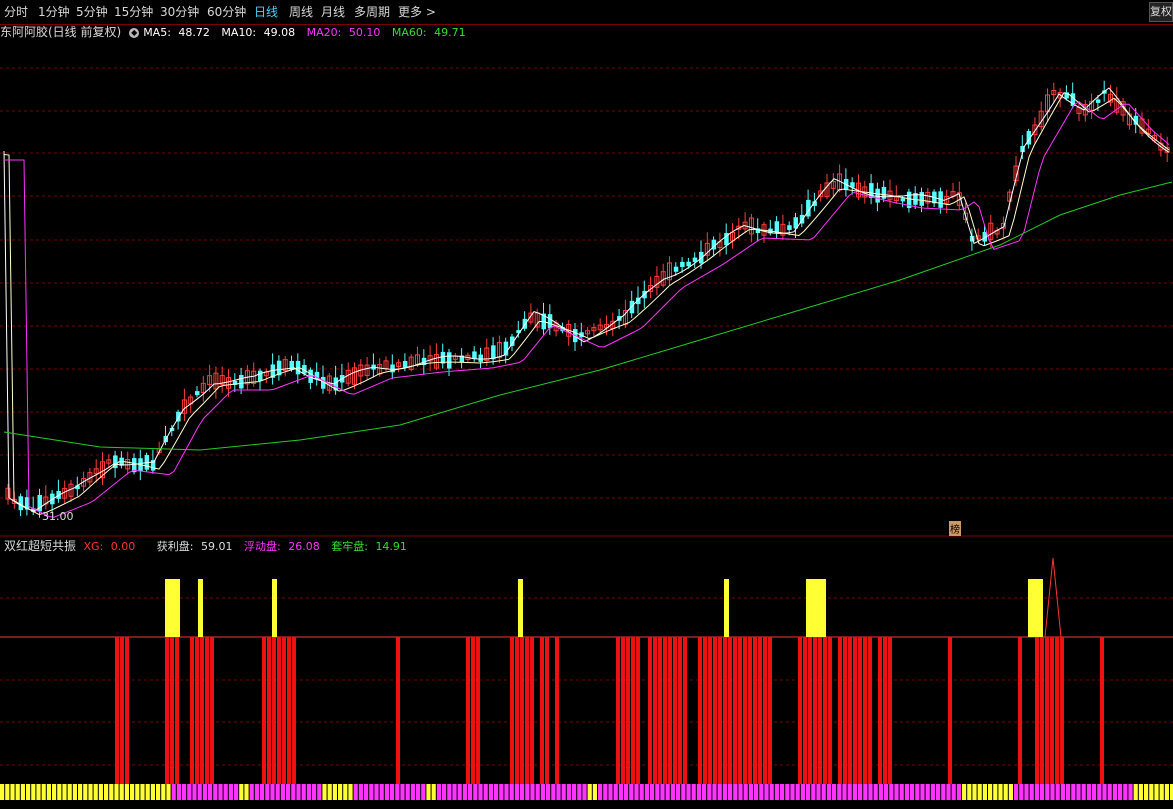 The height and width of the screenshot is (809, 1173). What do you see at coordinates (58, 516) in the screenshot?
I see `low-price-label: 31.00` at bounding box center [58, 516].